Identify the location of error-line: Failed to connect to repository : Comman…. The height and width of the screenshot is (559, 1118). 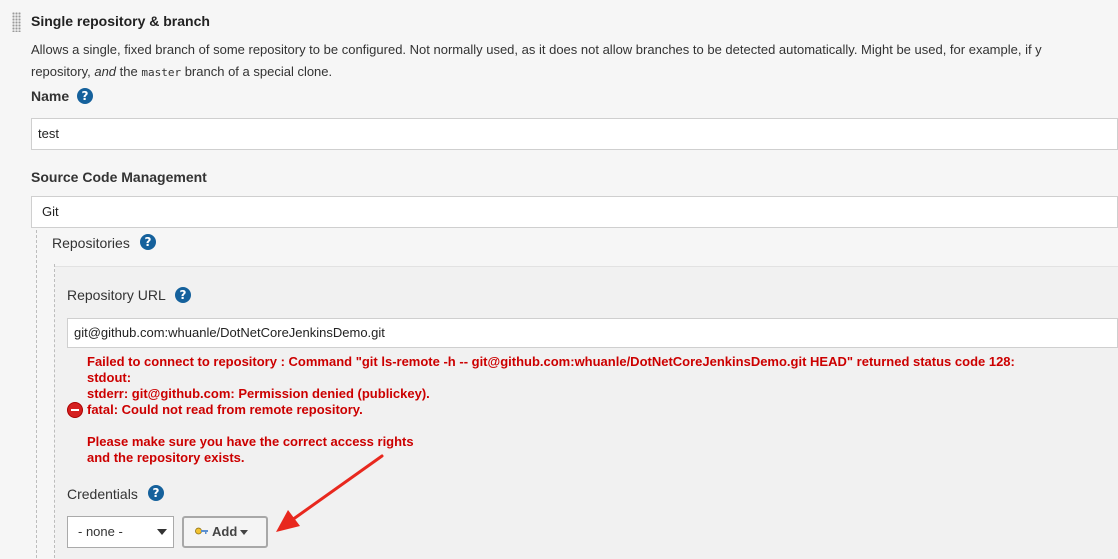
(551, 361).